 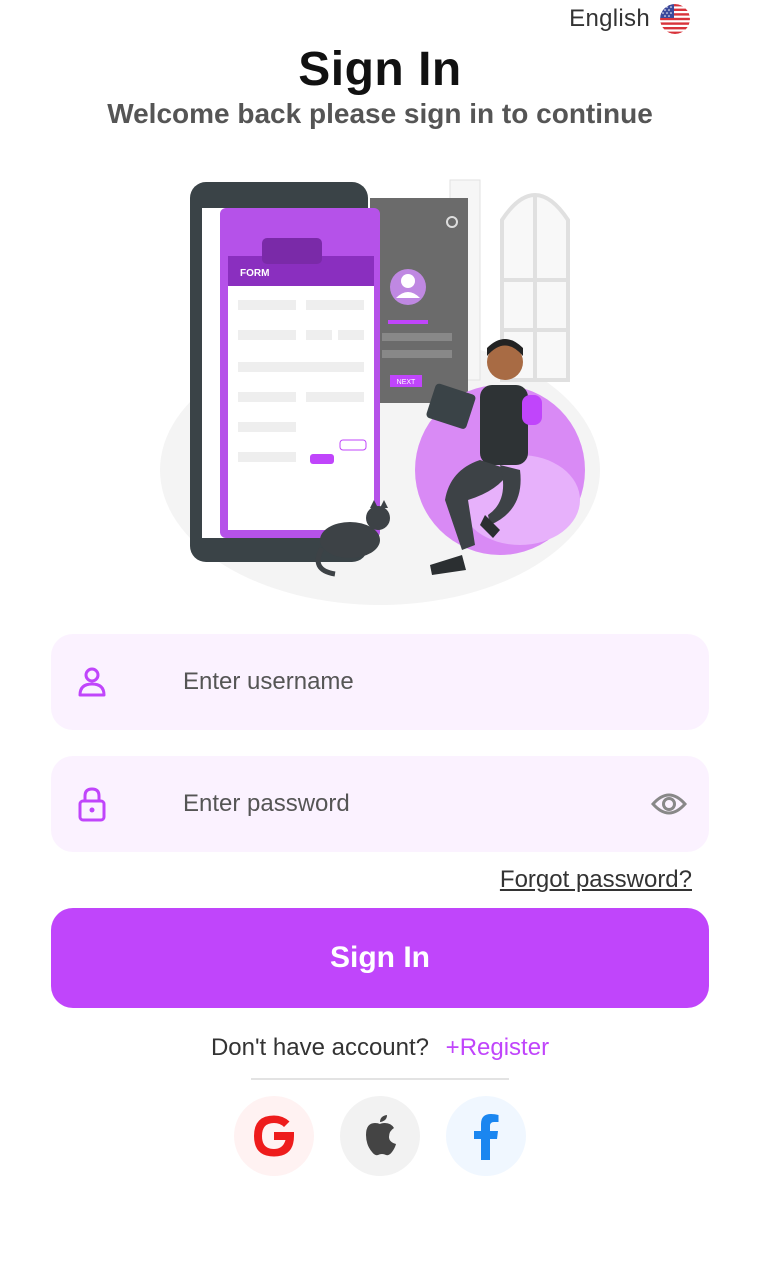 What do you see at coordinates (423, 682) in the screenshot?
I see `username-input` at bounding box center [423, 682].